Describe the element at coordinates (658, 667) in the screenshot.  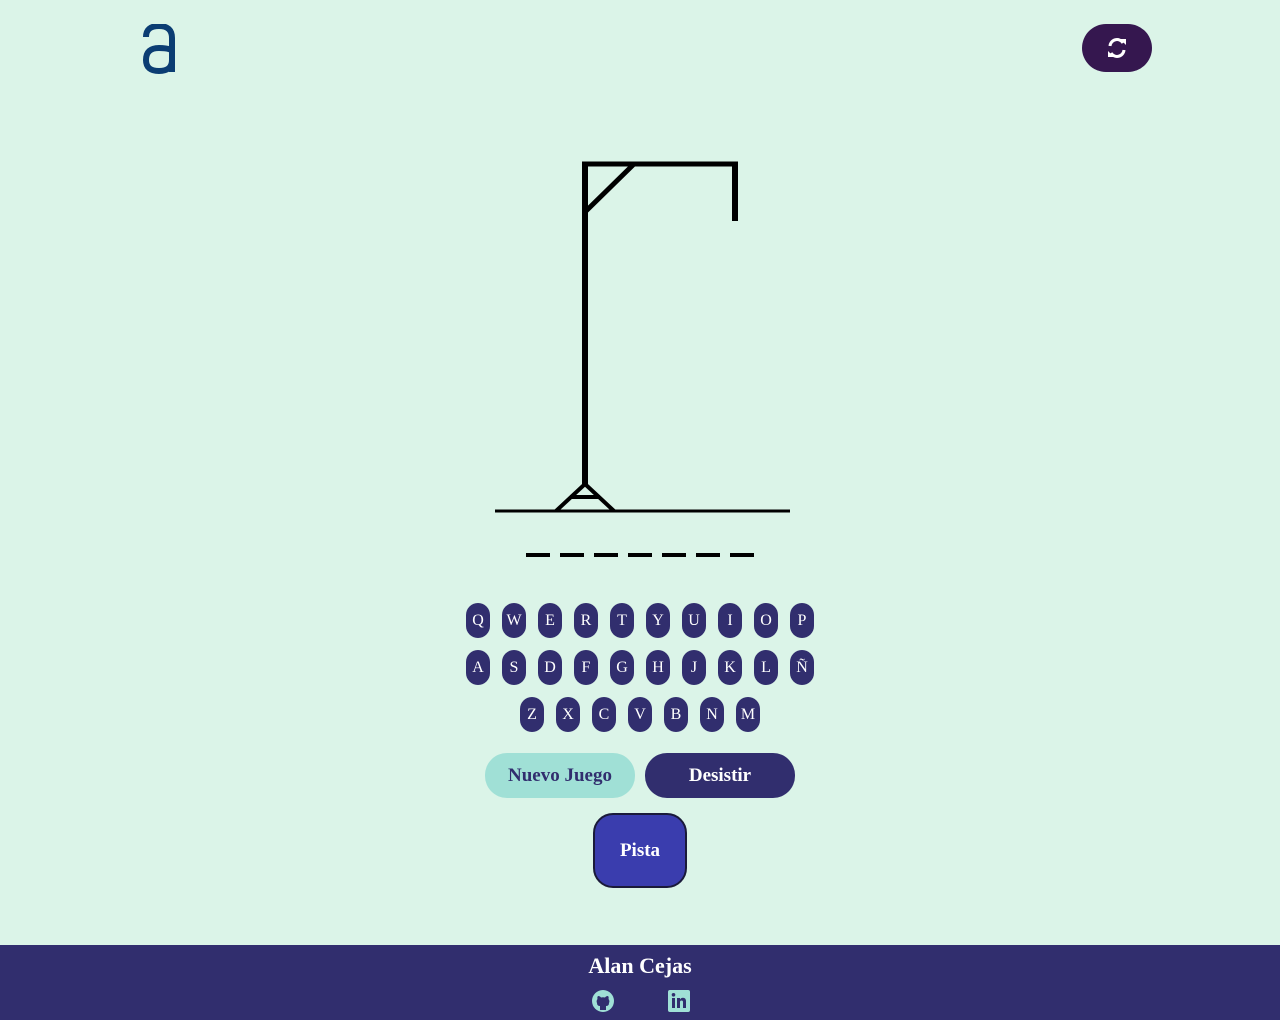
I see `key-h: H` at that location.